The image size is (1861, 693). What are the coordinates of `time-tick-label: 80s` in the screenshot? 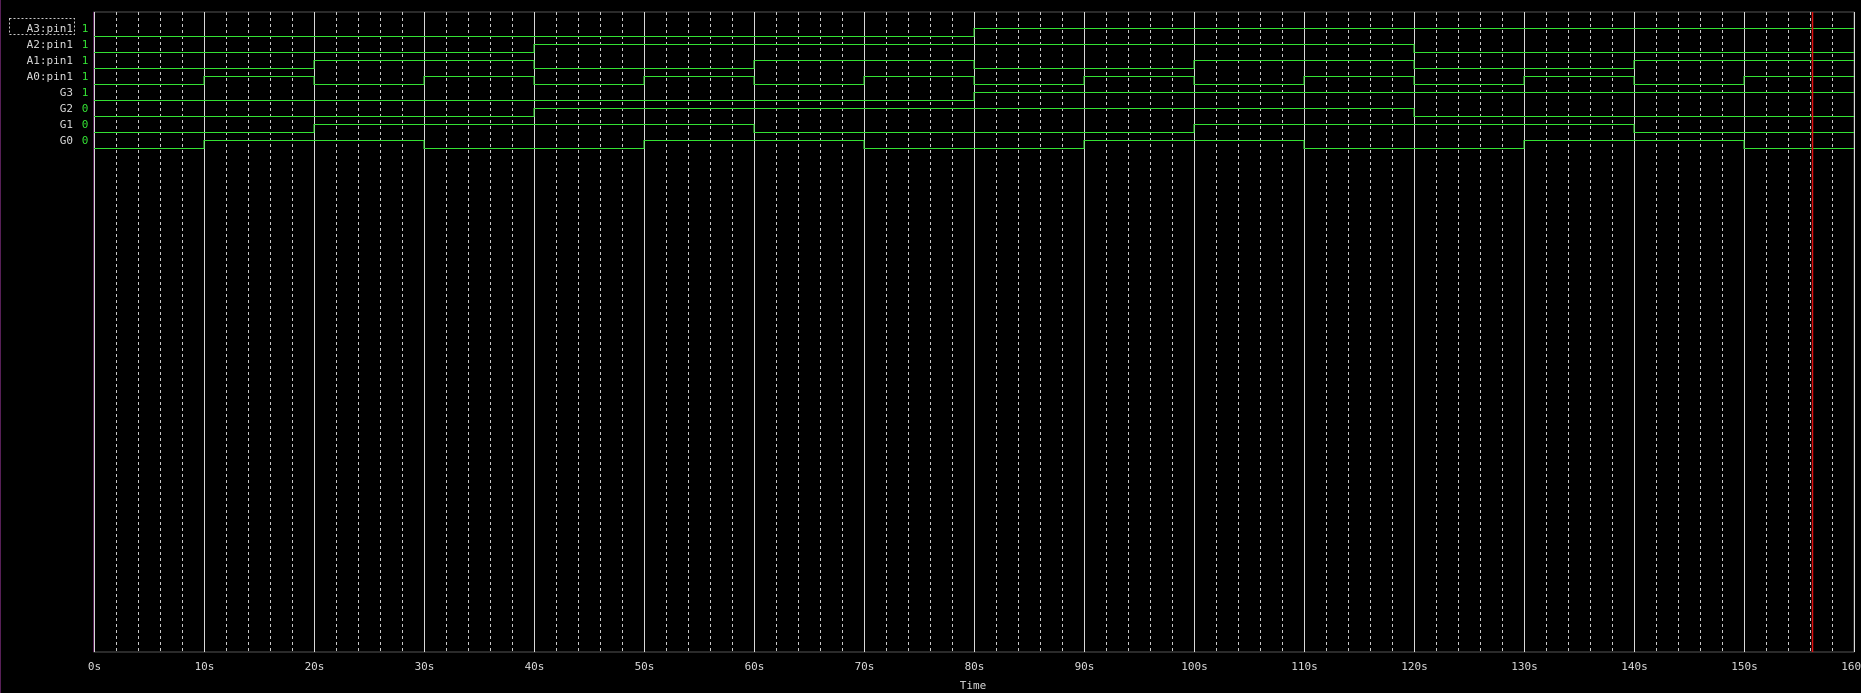 It's located at (975, 666).